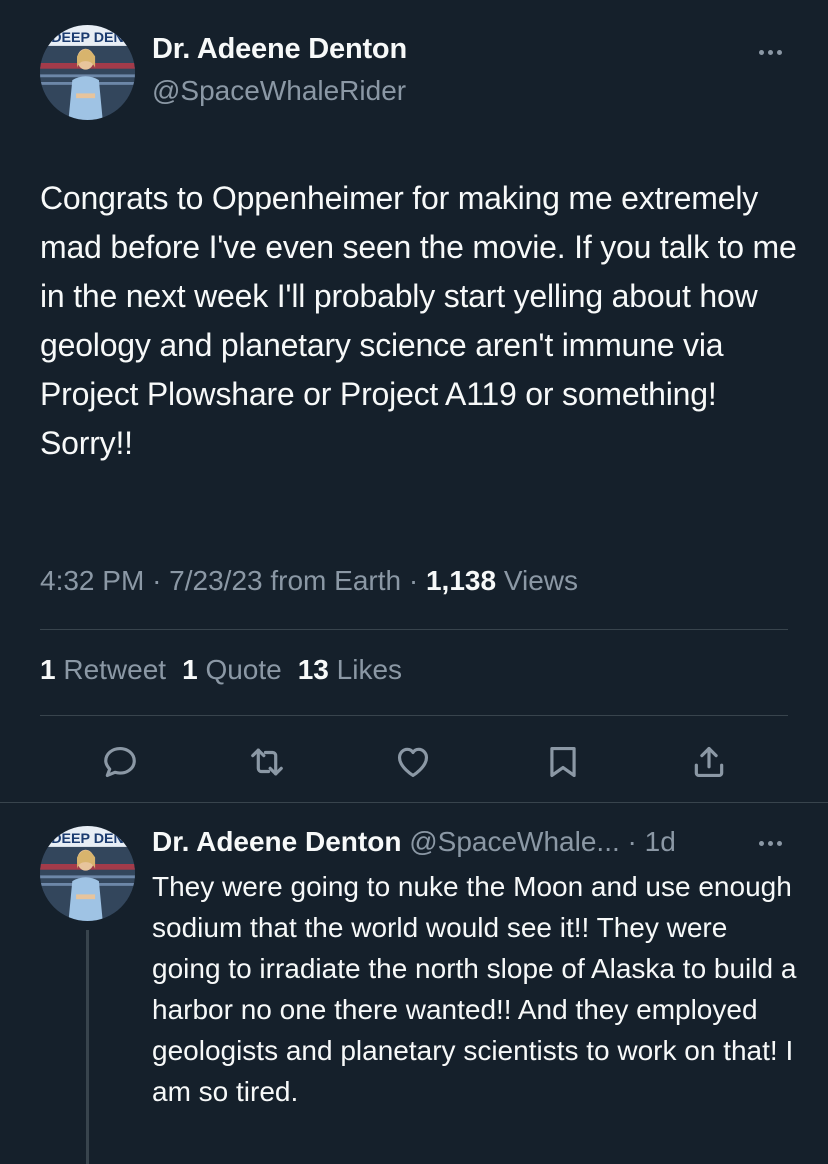  Describe the element at coordinates (115, 669) in the screenshot. I see `retweets-label: Retweet` at that location.